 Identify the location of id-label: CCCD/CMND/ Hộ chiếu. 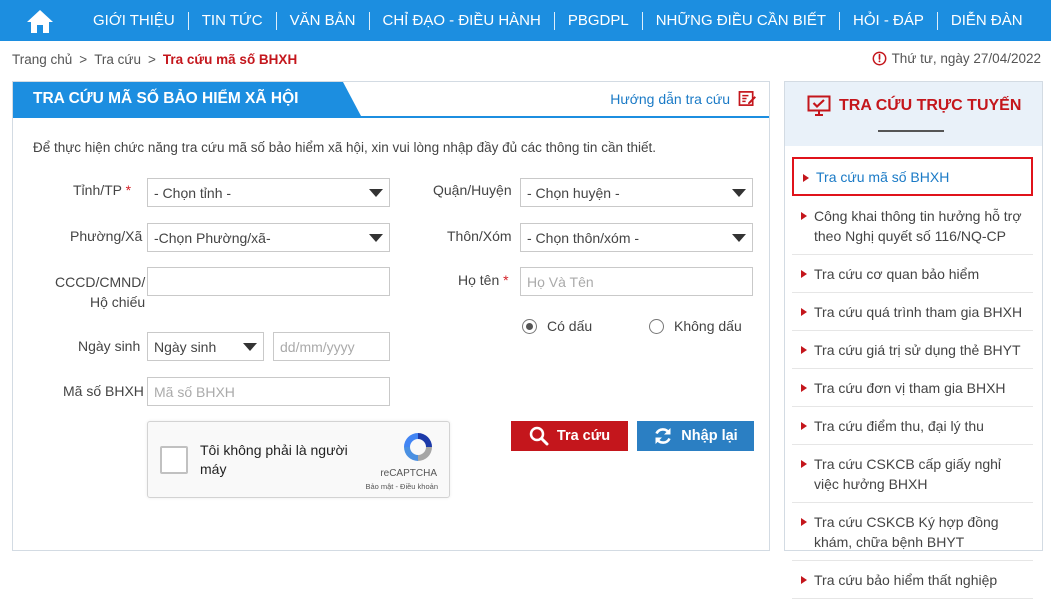
(100, 292).